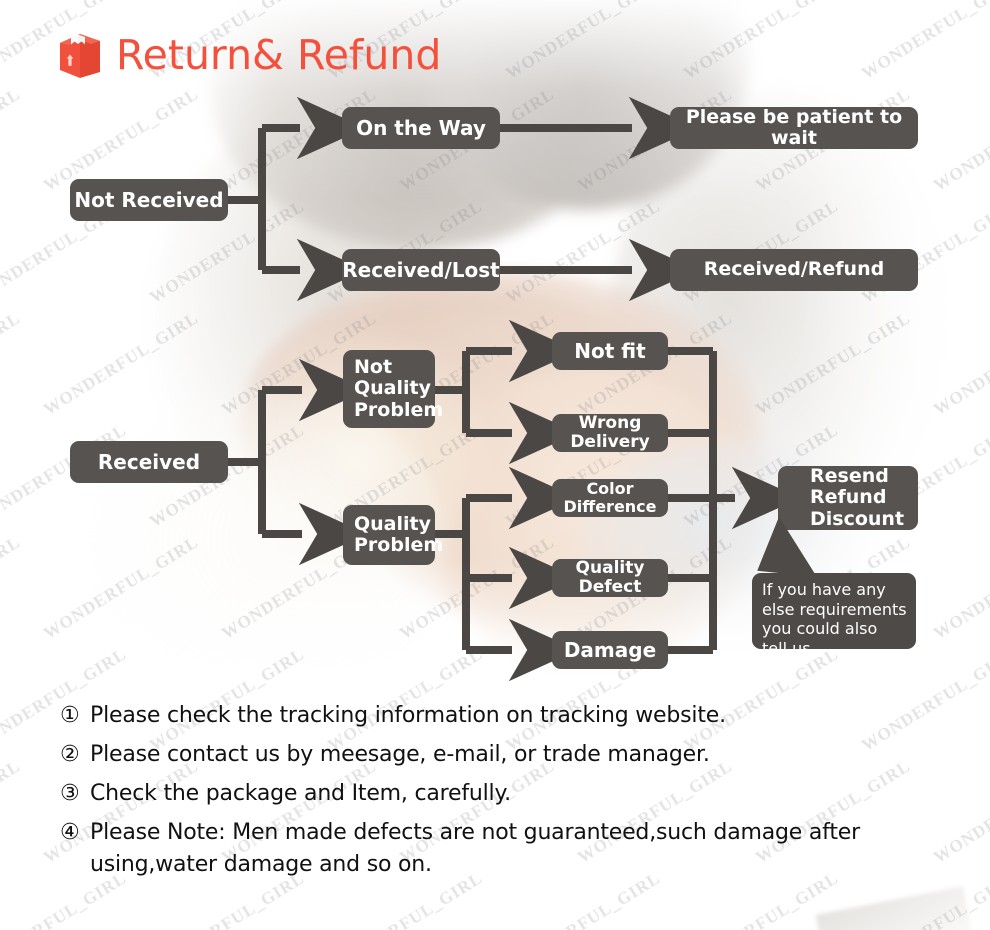 Image resolution: width=990 pixels, height=930 pixels. Describe the element at coordinates (70, 793) in the screenshot. I see `note-number: ③` at that location.